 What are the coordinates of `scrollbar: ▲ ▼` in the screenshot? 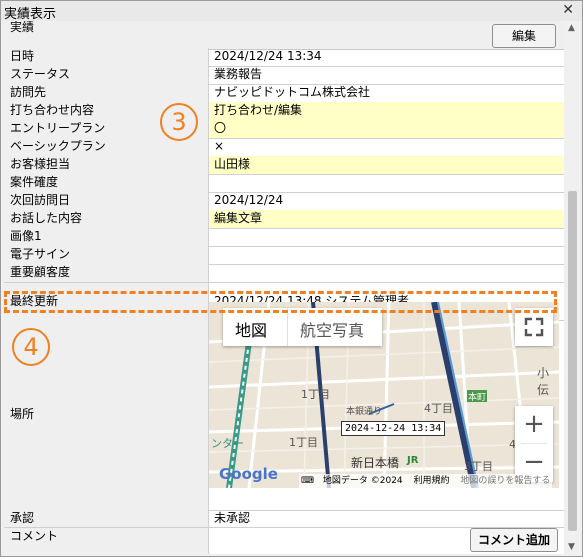 It's located at (572, 287).